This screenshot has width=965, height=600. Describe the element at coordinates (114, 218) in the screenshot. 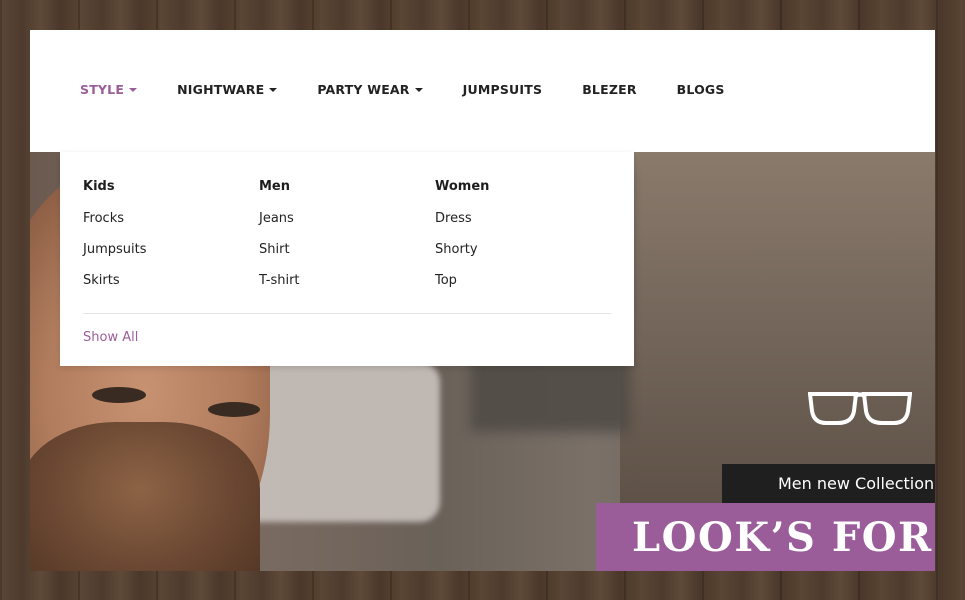

I see `dropdown-link: Frocks` at that location.